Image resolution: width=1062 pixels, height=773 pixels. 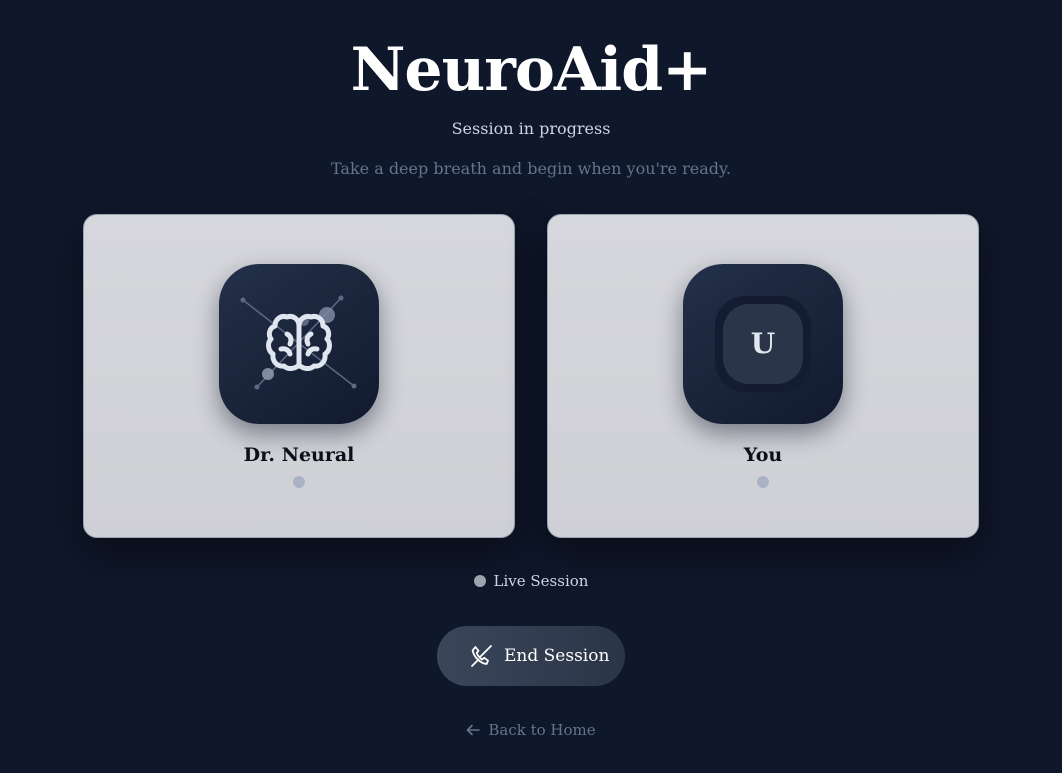 What do you see at coordinates (763, 455) in the screenshot?
I see `user-participant-name: You` at bounding box center [763, 455].